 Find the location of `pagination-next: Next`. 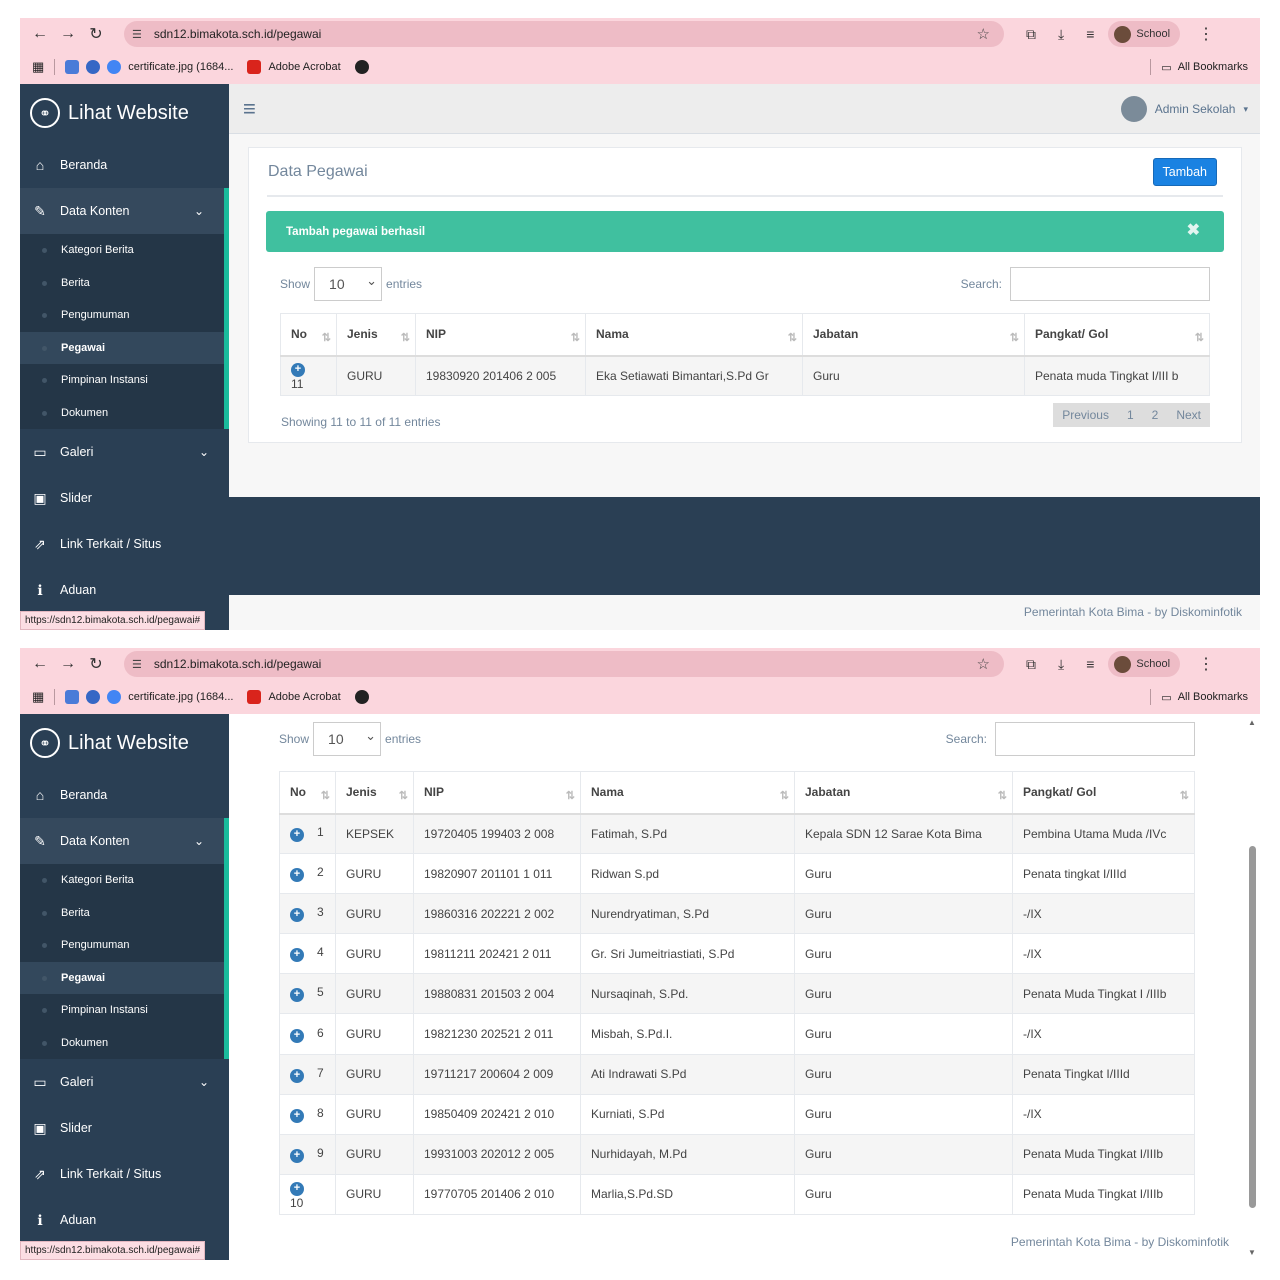

pagination-next: Next is located at coordinates (1188, 415).